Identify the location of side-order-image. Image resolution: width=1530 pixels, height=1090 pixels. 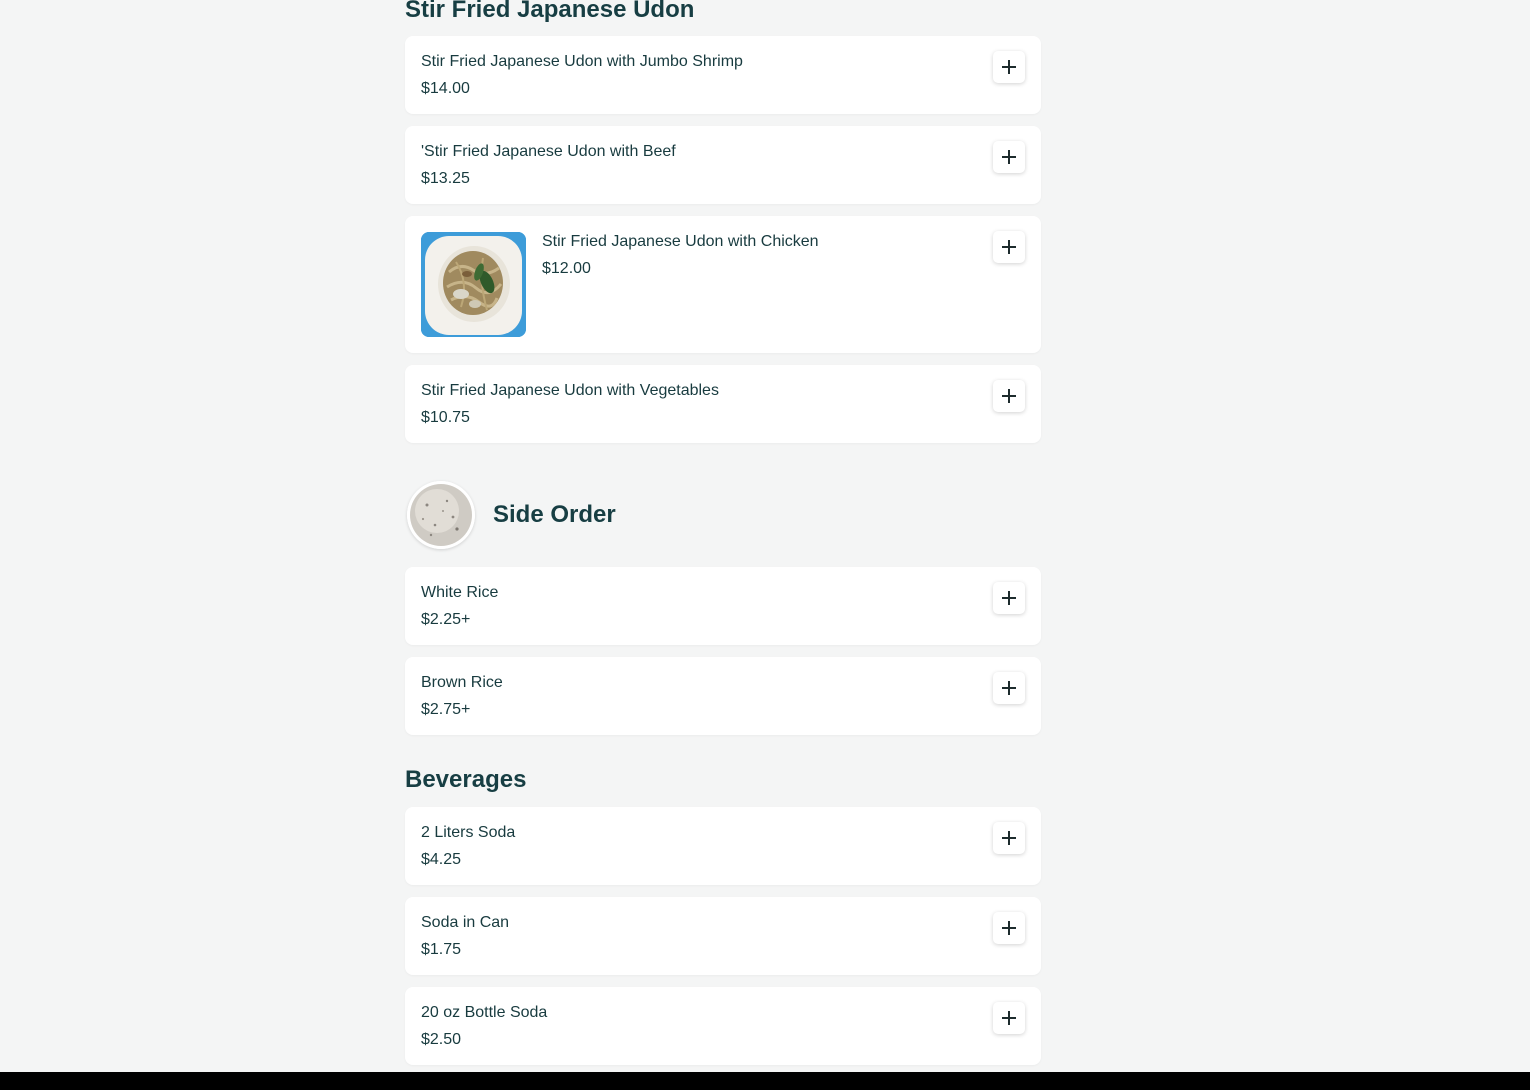
(441, 515).